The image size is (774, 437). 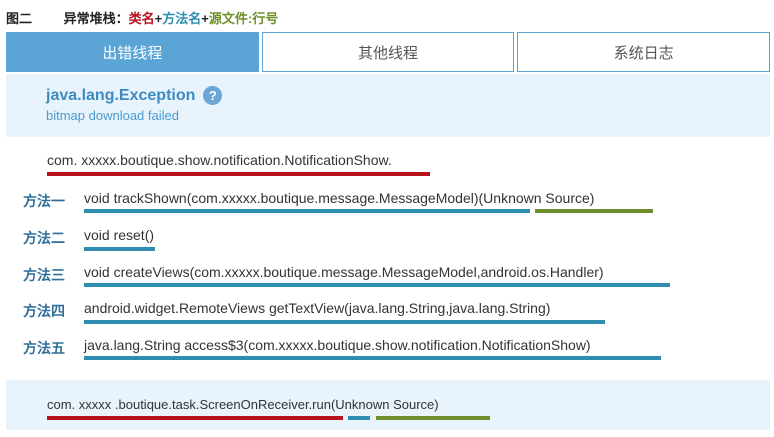 What do you see at coordinates (644, 52) in the screenshot?
I see `tab-system-log: 系统日志` at bounding box center [644, 52].